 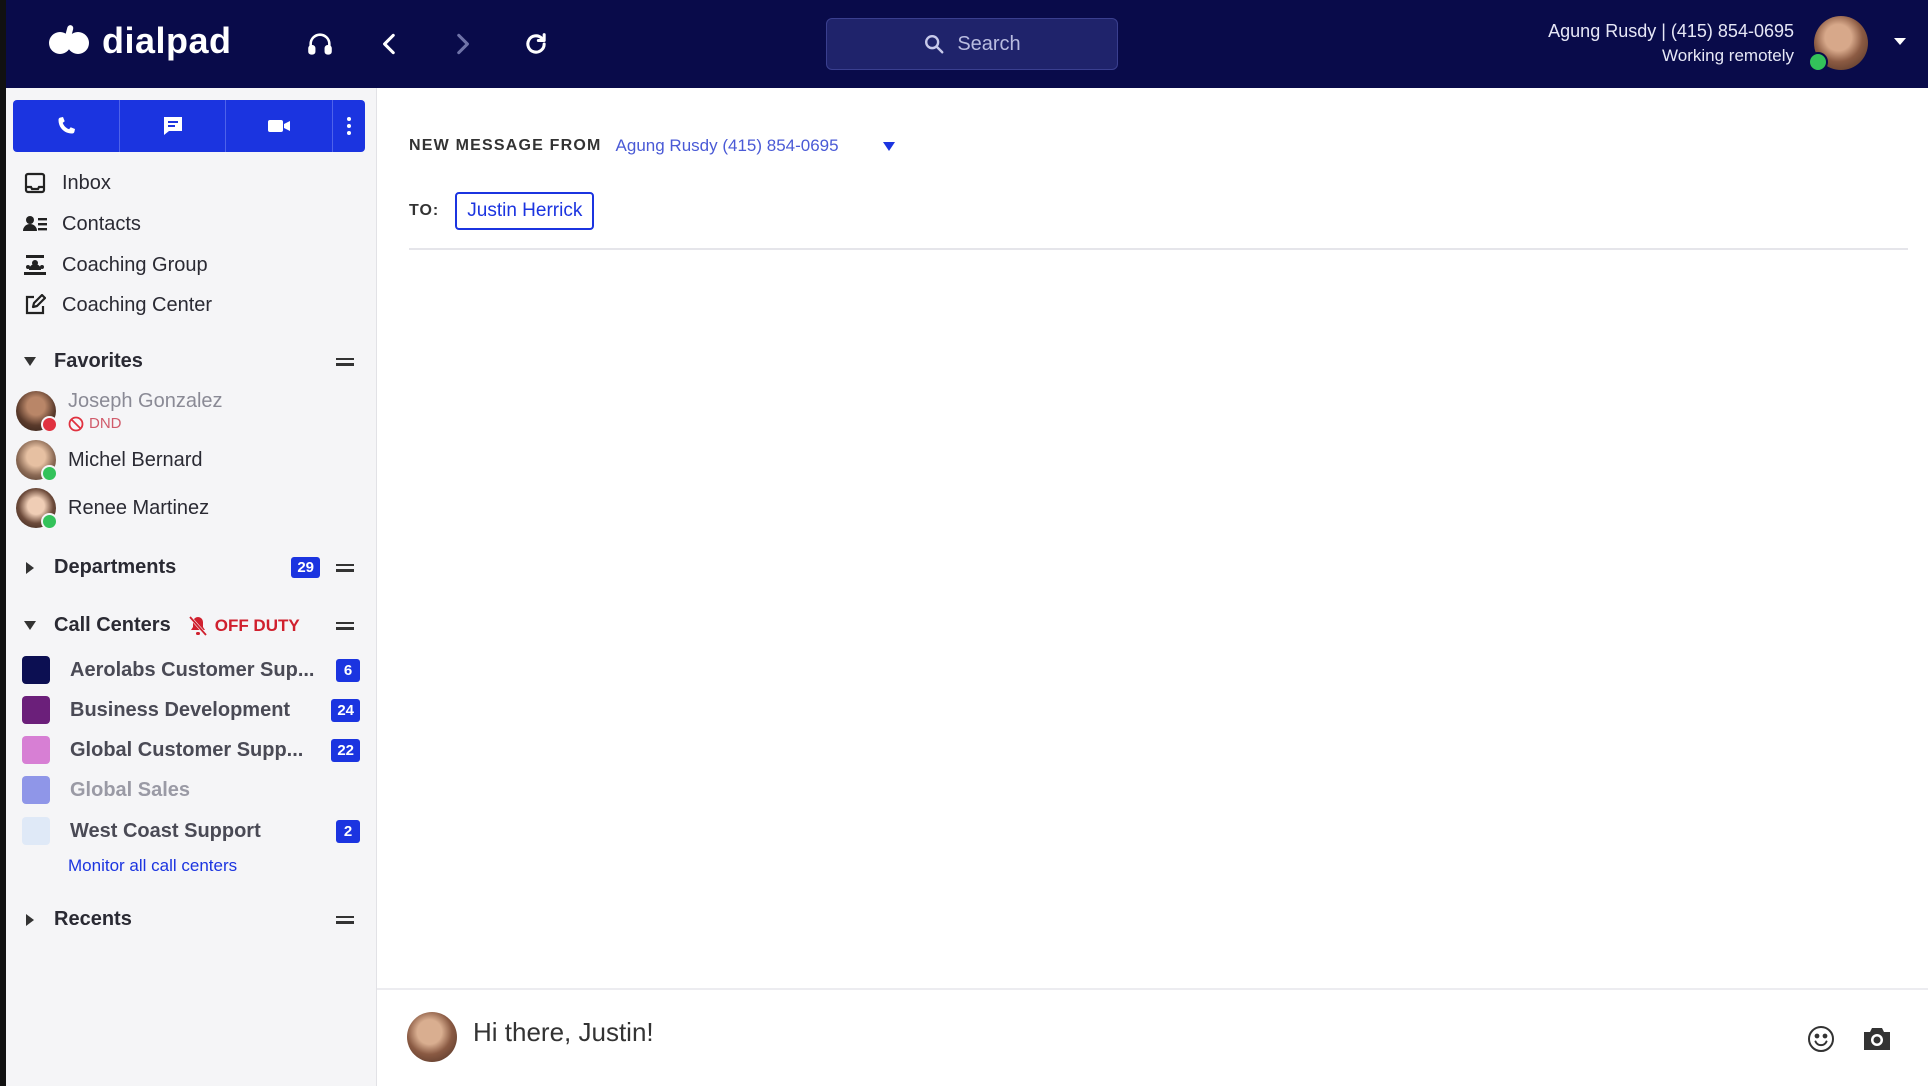 I want to click on from-number-select: Agung Rusdy (415) 854-0695, so click(x=727, y=146).